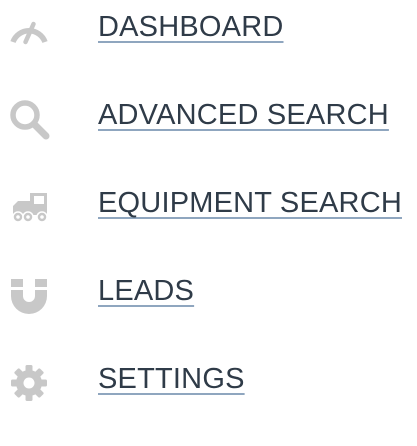 Image resolution: width=417 pixels, height=446 pixels. I want to click on nav-label-settings: SETTINGS, so click(171, 379).